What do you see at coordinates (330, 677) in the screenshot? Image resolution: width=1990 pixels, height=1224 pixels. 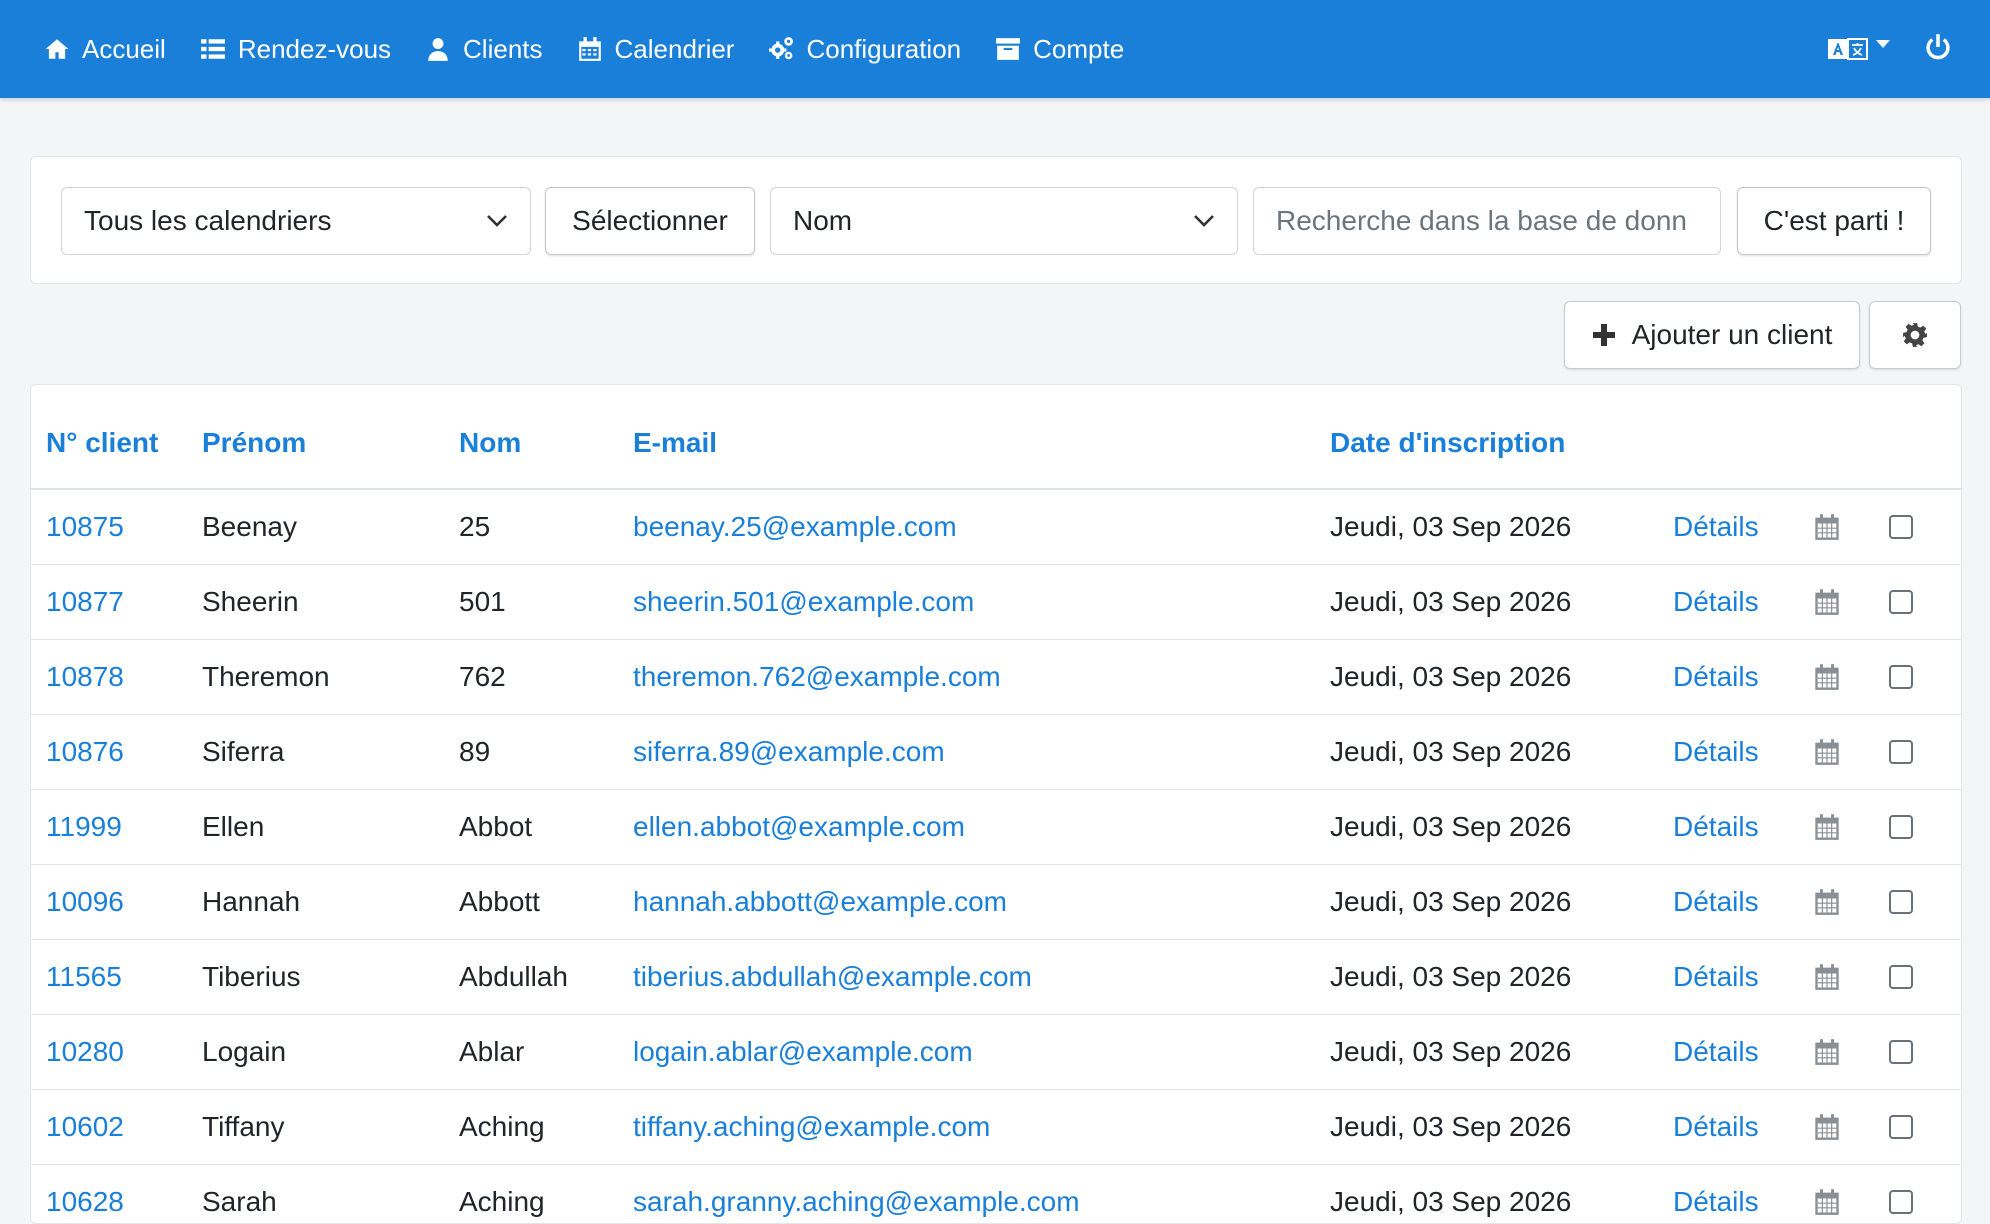 I see `client-first-name: Theremon` at bounding box center [330, 677].